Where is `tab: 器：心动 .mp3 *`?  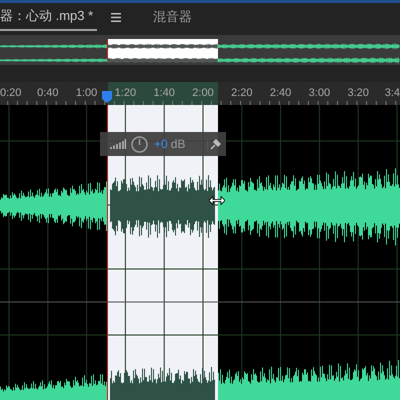 tab: 器：心动 .mp3 * is located at coordinates (49, 17).